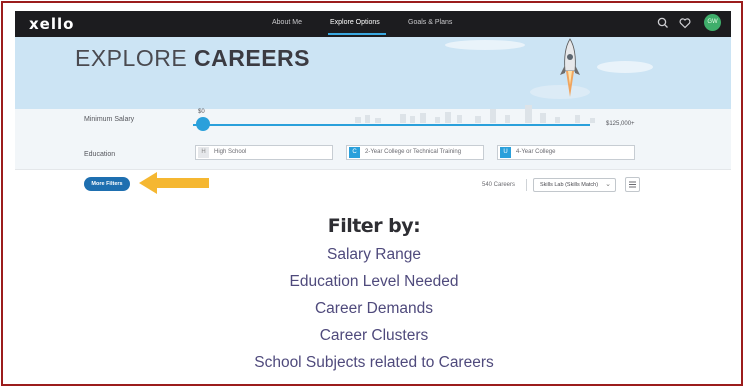  I want to click on active-tab-indicator, so click(357, 34).